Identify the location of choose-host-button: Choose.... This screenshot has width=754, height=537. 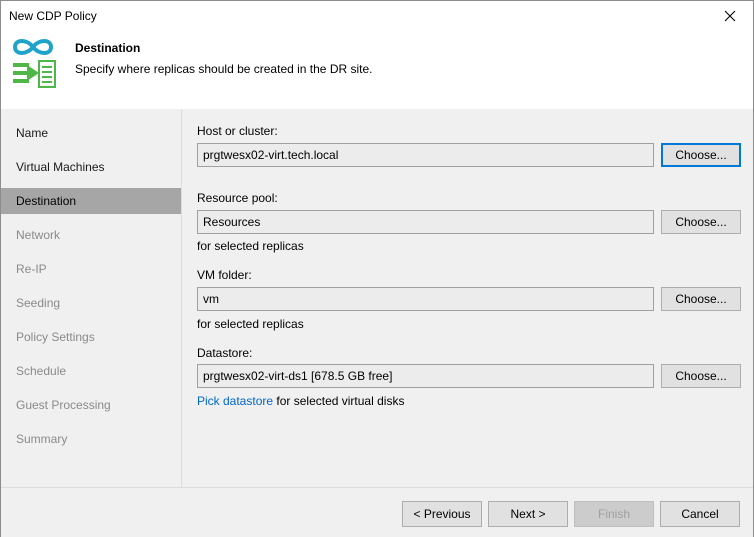
(701, 155).